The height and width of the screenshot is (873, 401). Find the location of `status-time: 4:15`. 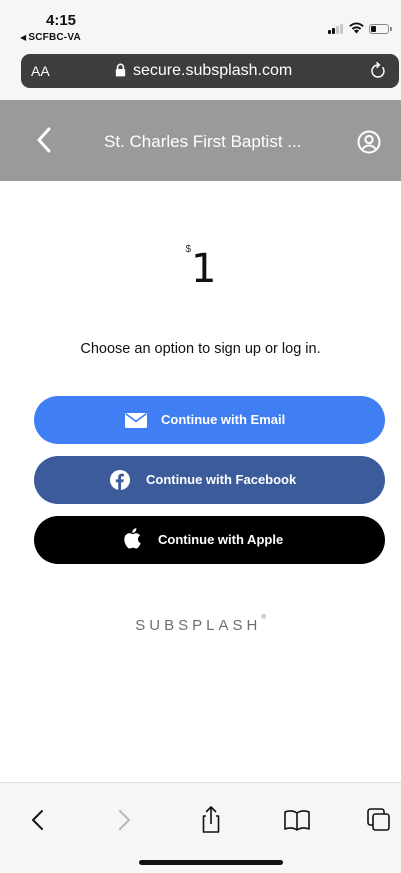

status-time: 4:15 is located at coordinates (61, 20).